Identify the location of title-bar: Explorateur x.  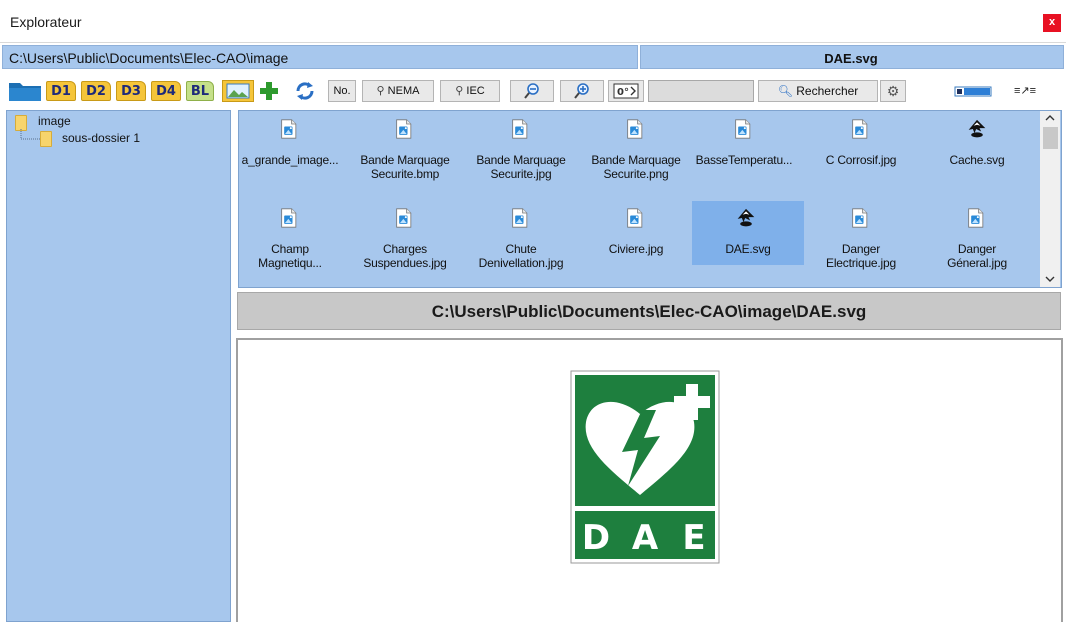
(533, 21).